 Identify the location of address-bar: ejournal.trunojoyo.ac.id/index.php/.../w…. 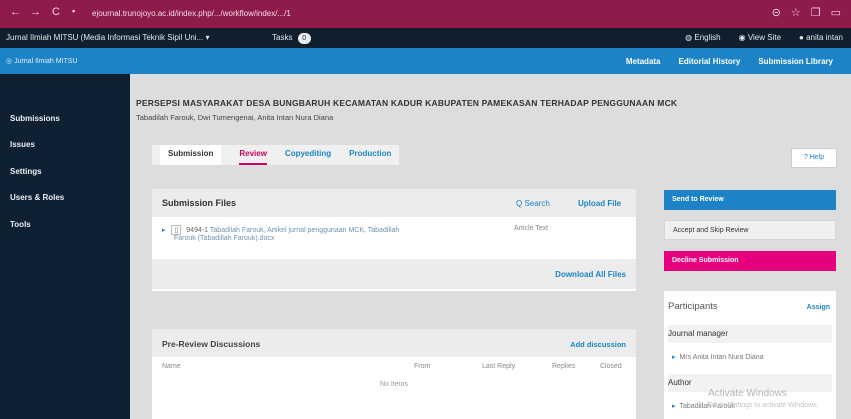
(392, 14).